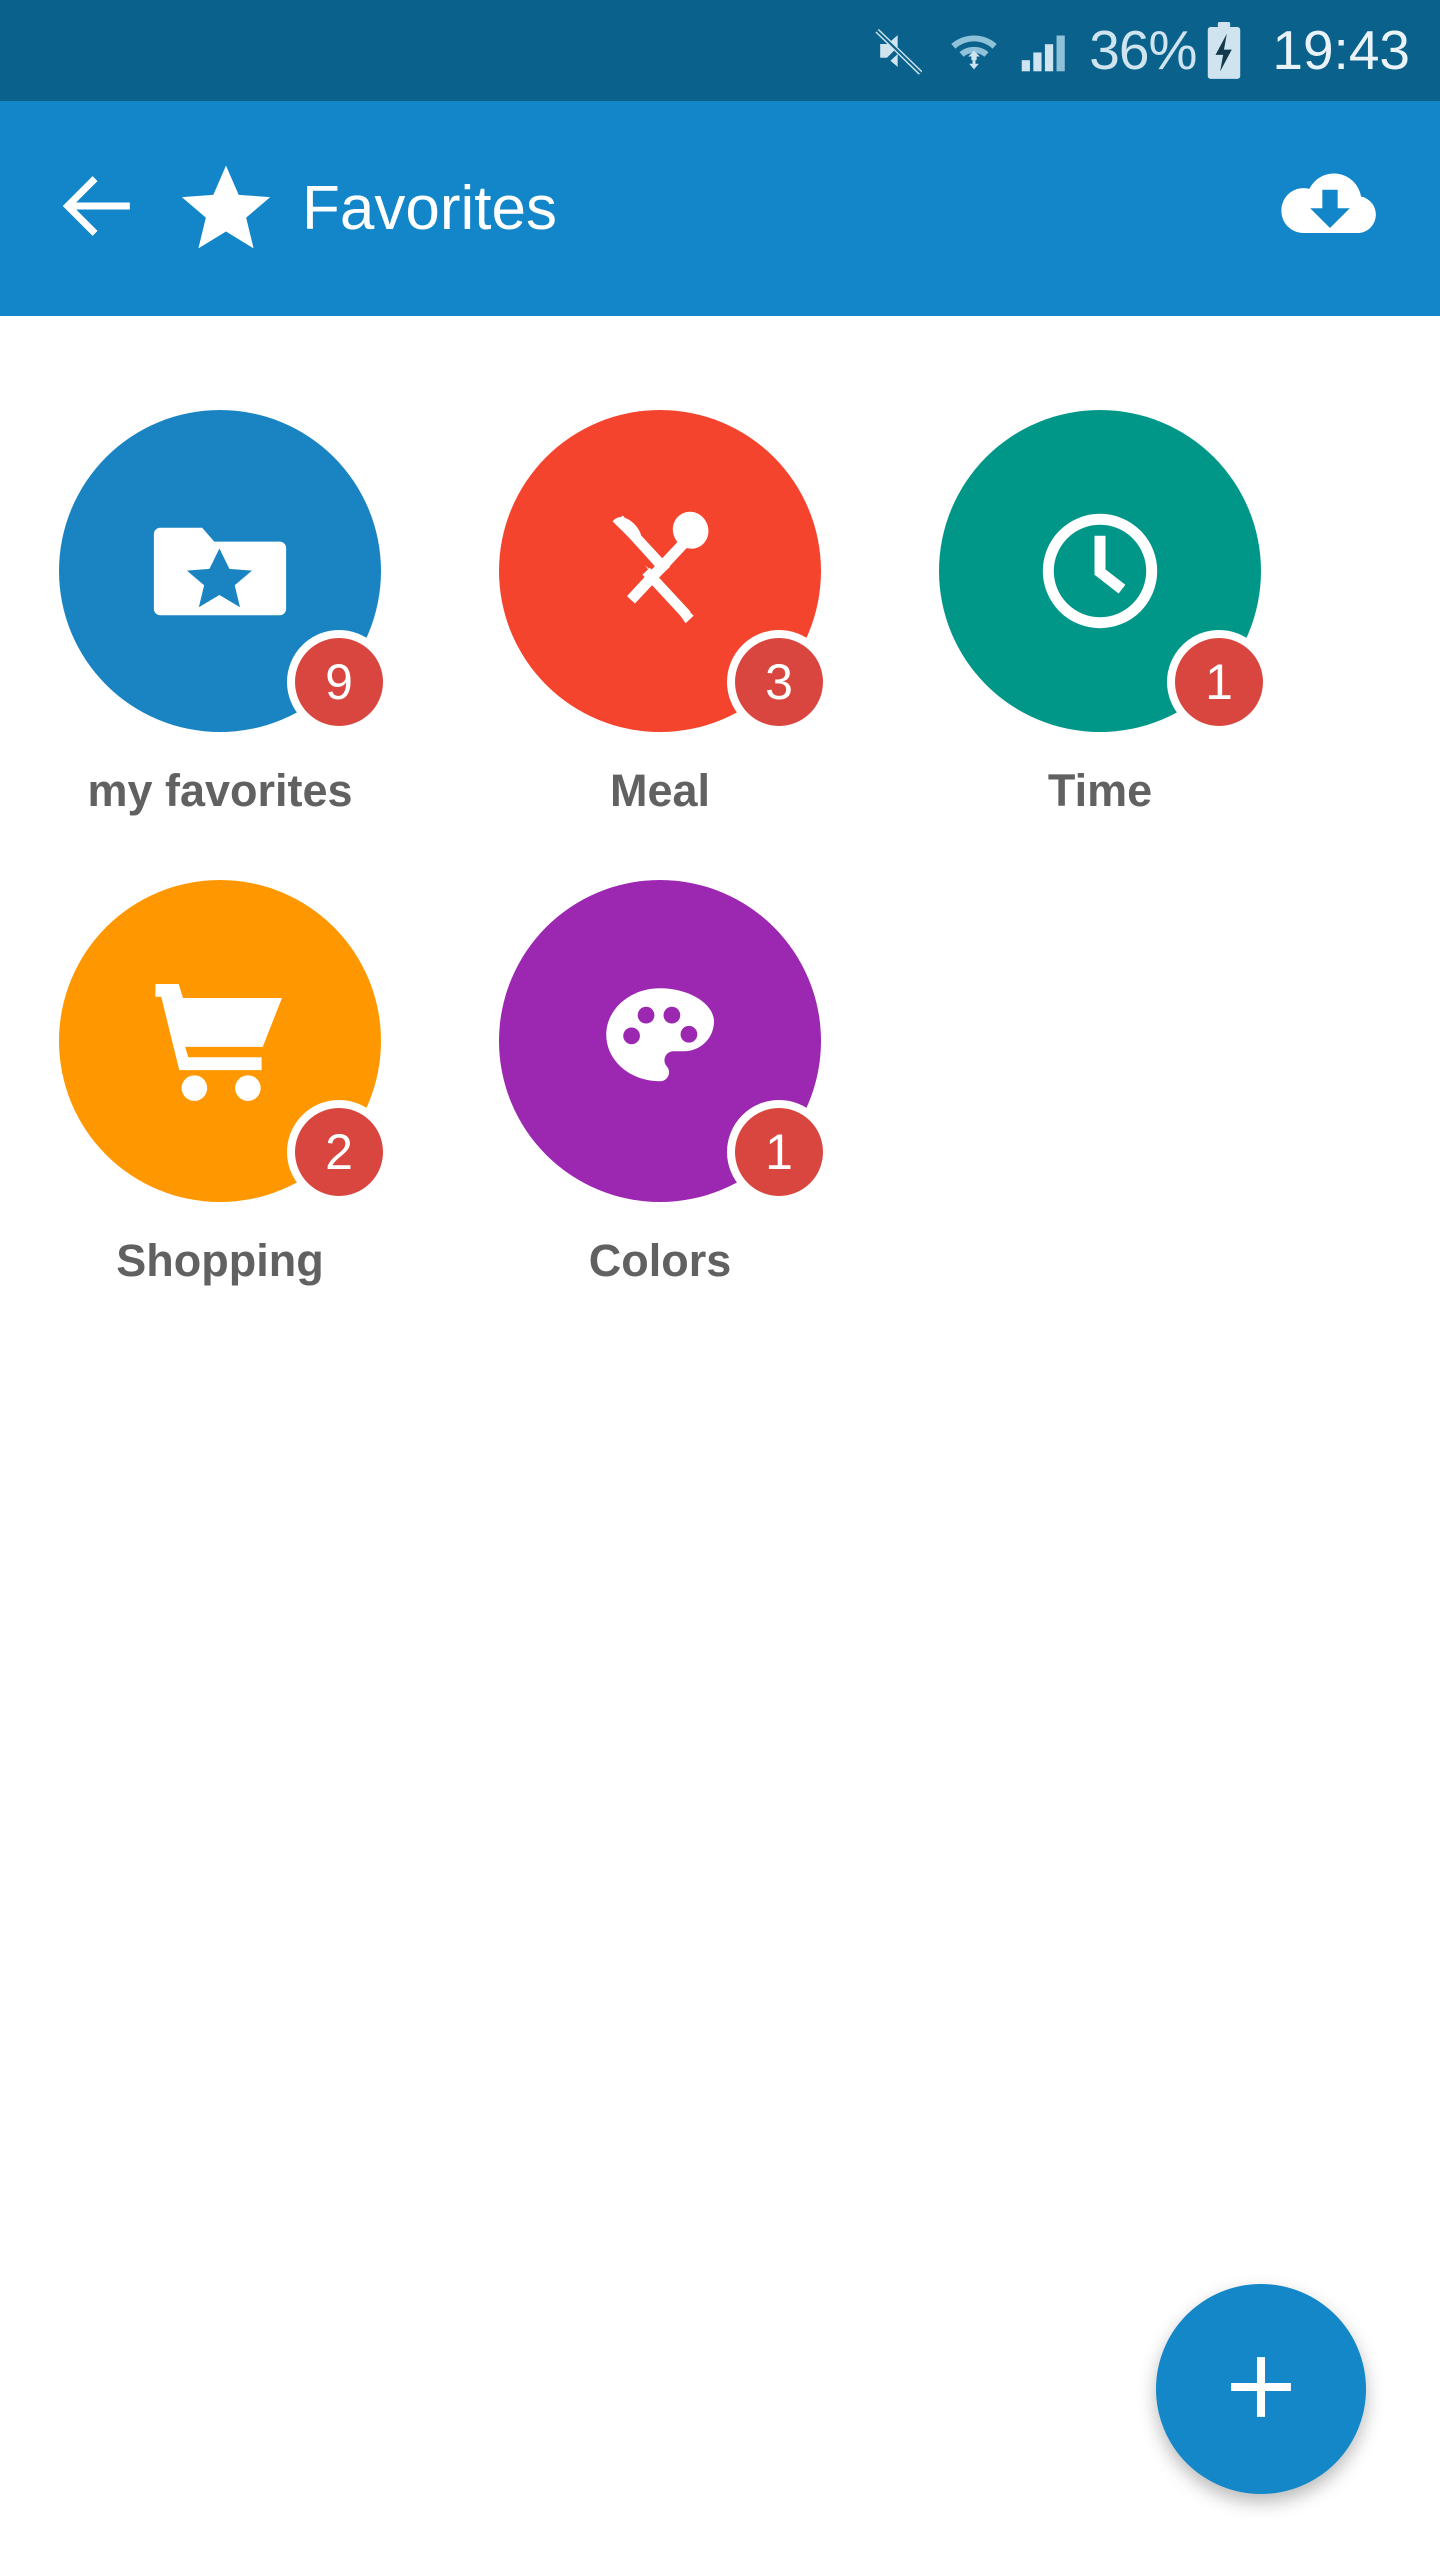 The image size is (1440, 2560). I want to click on spoon-knife-icon, so click(660, 571).